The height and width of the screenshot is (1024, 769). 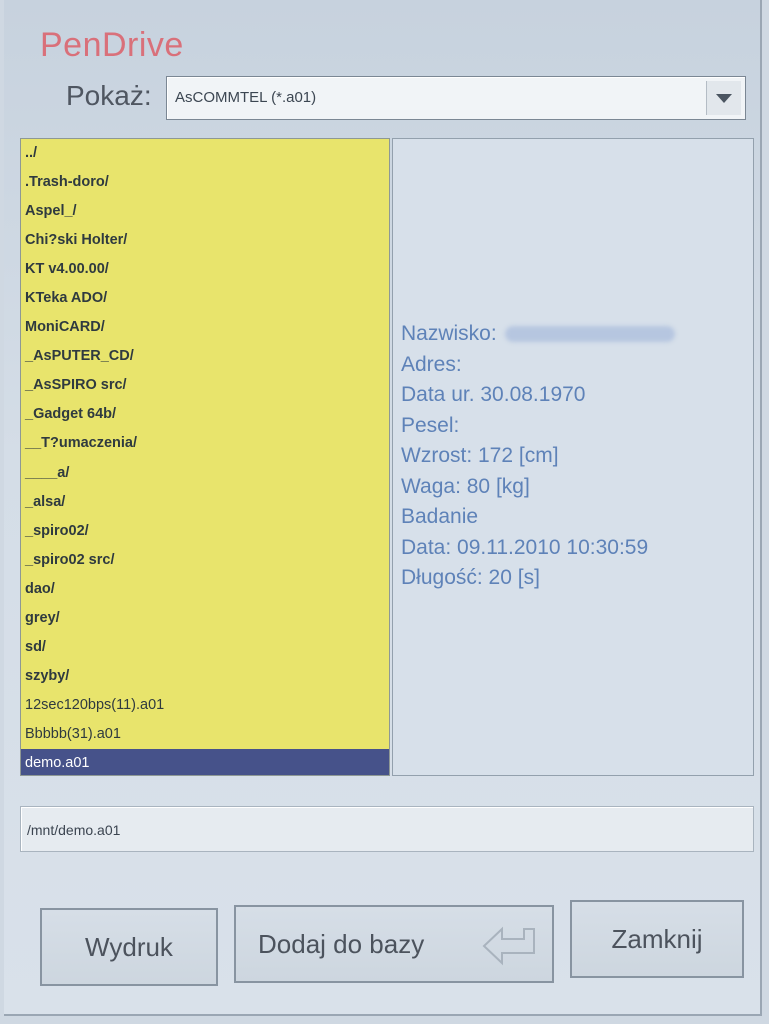 I want to click on folder-item: Chi?ski Holter/, so click(x=205, y=240).